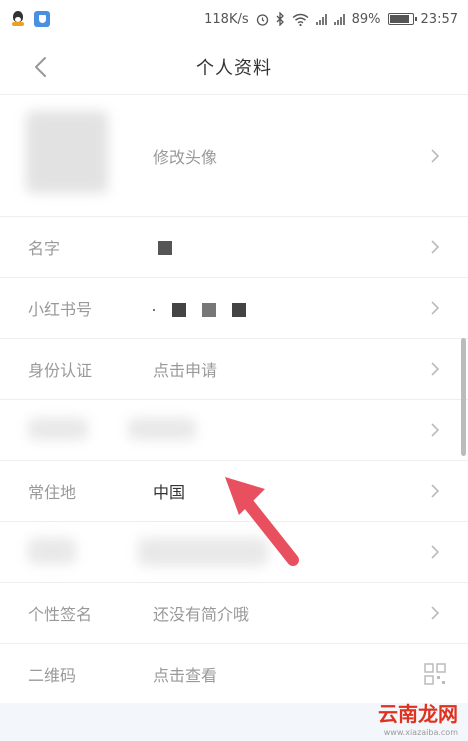 The height and width of the screenshot is (741, 468). Describe the element at coordinates (226, 19) in the screenshot. I see `network-speed: 118K/s` at that location.